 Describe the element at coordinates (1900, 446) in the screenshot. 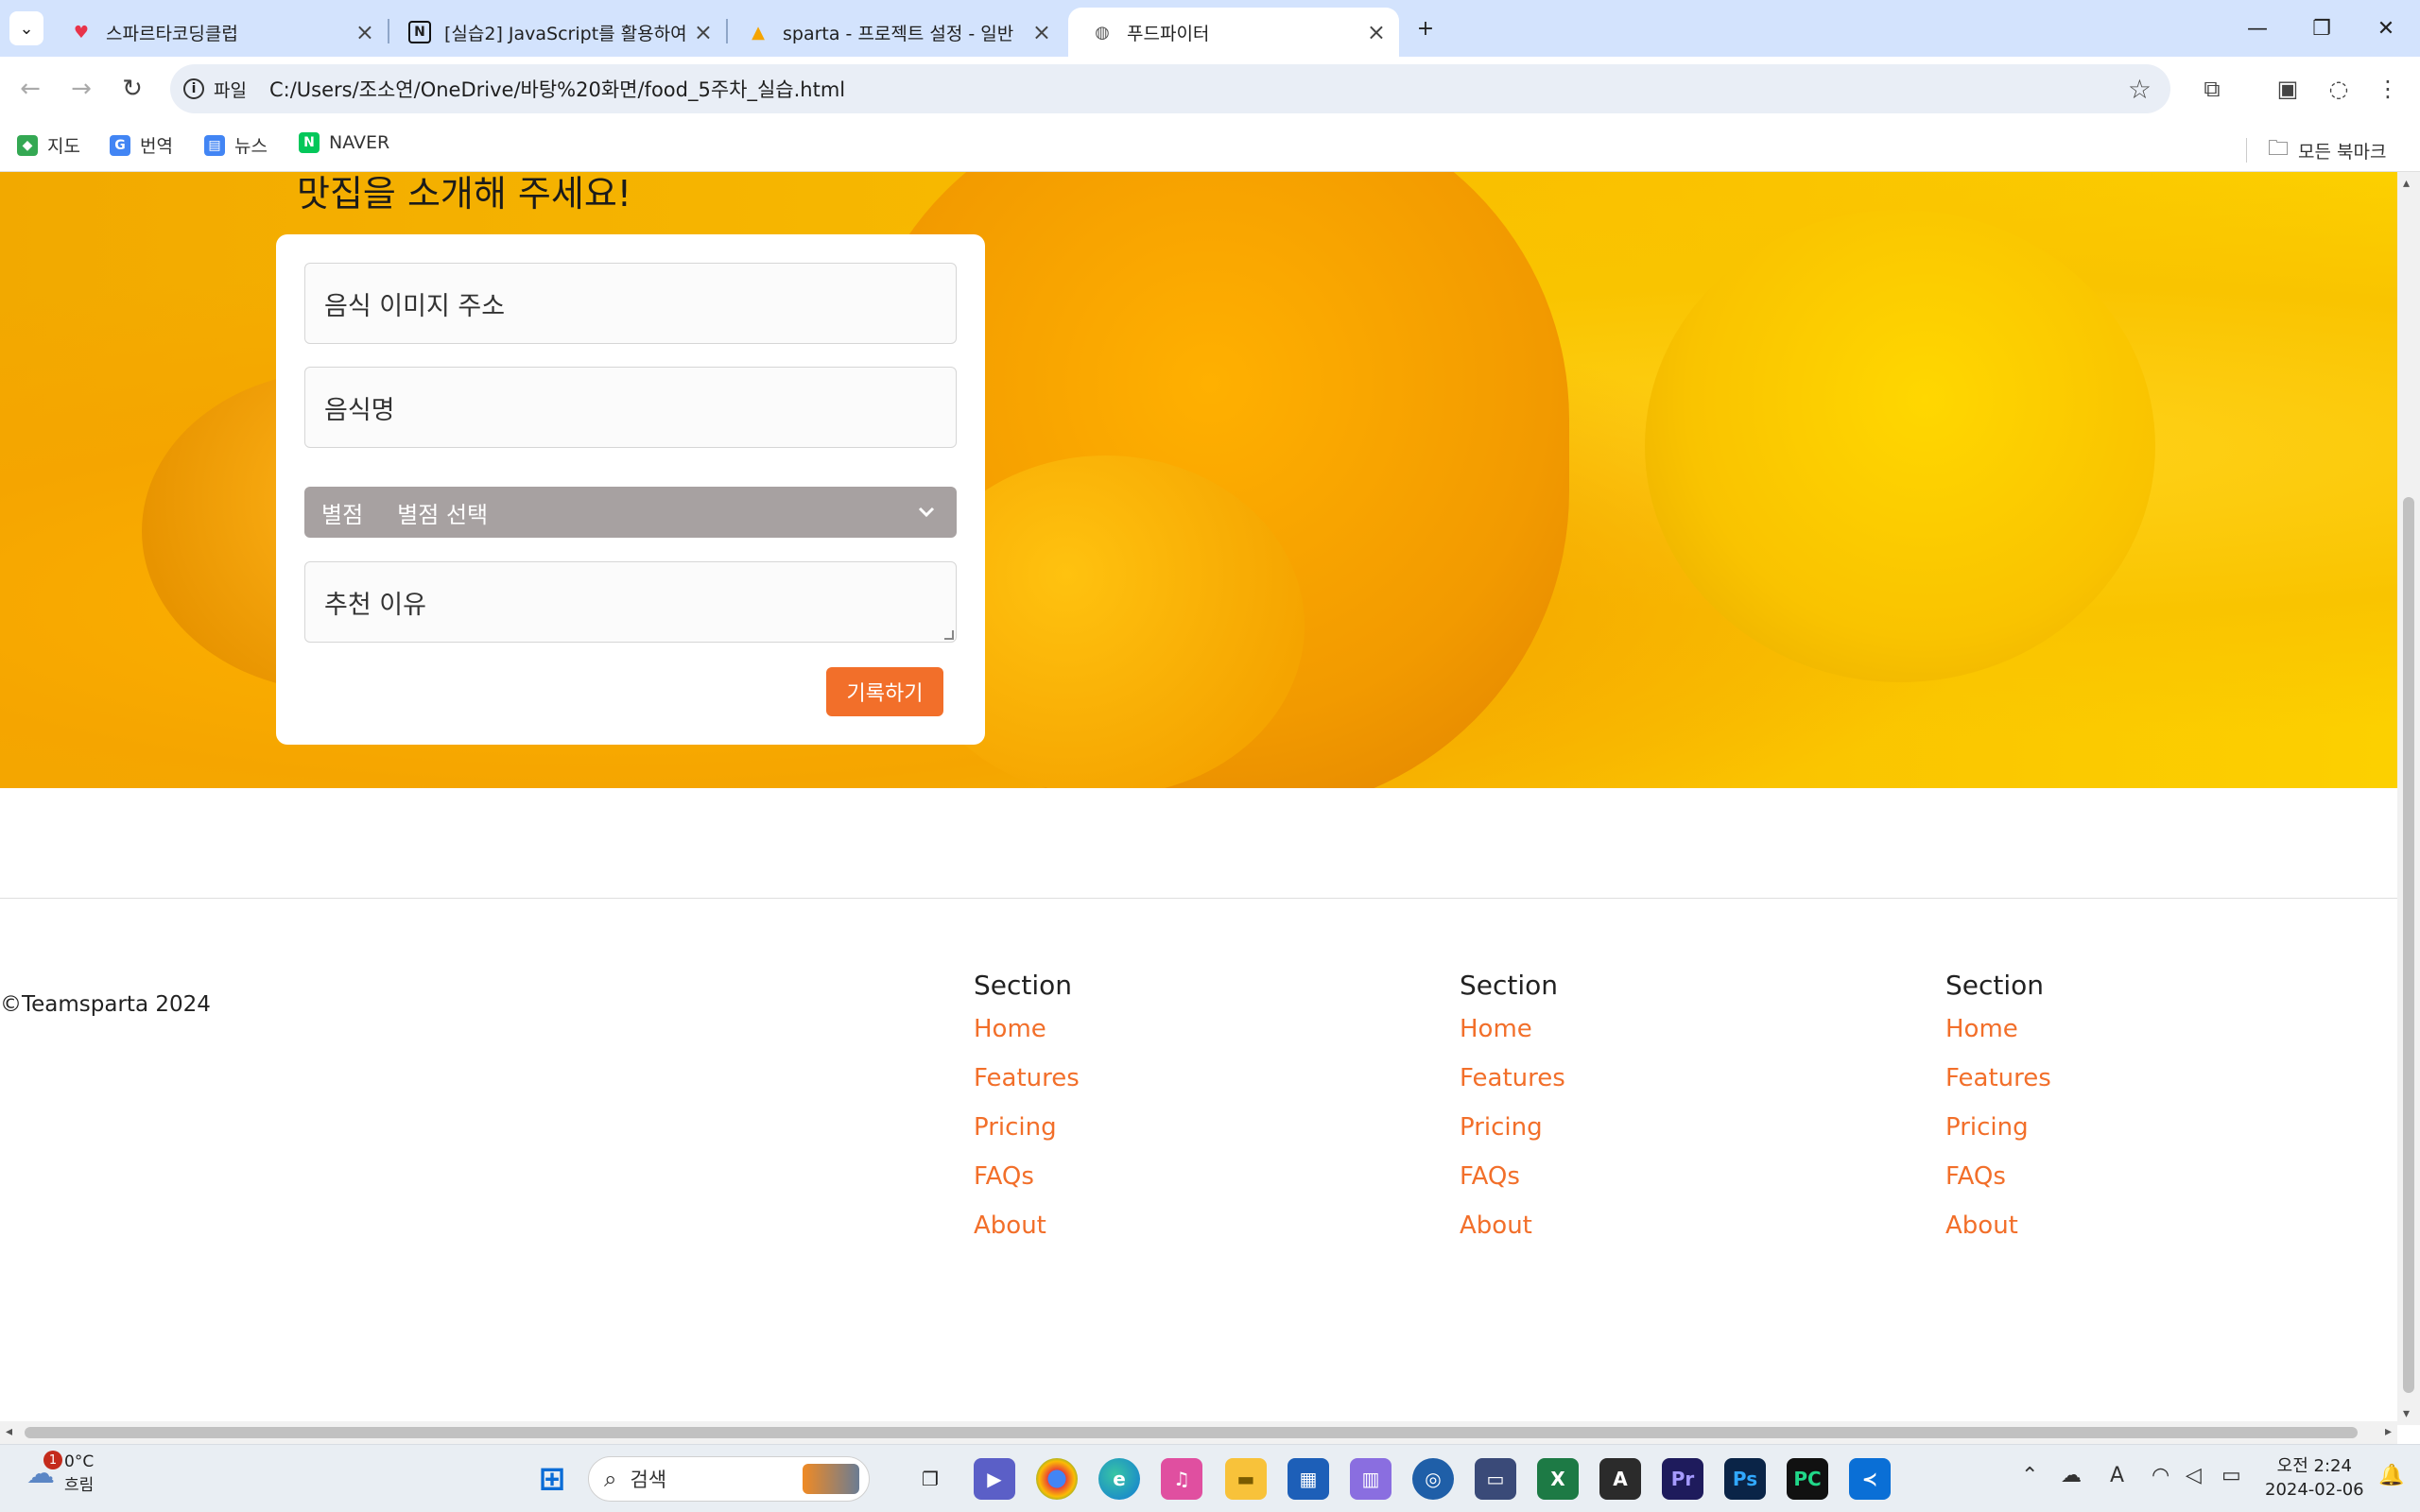

I see `lemon-image-right` at that location.